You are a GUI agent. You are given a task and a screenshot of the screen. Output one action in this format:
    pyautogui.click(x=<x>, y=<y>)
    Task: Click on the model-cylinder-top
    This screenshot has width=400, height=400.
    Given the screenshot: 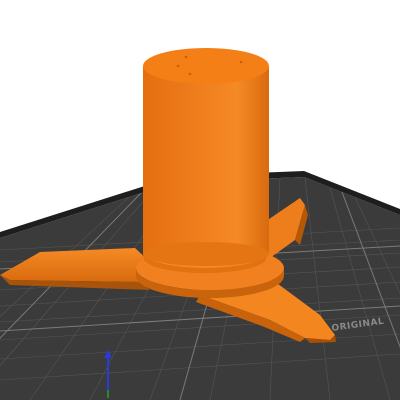 What is the action you would take?
    pyautogui.click(x=206, y=66)
    